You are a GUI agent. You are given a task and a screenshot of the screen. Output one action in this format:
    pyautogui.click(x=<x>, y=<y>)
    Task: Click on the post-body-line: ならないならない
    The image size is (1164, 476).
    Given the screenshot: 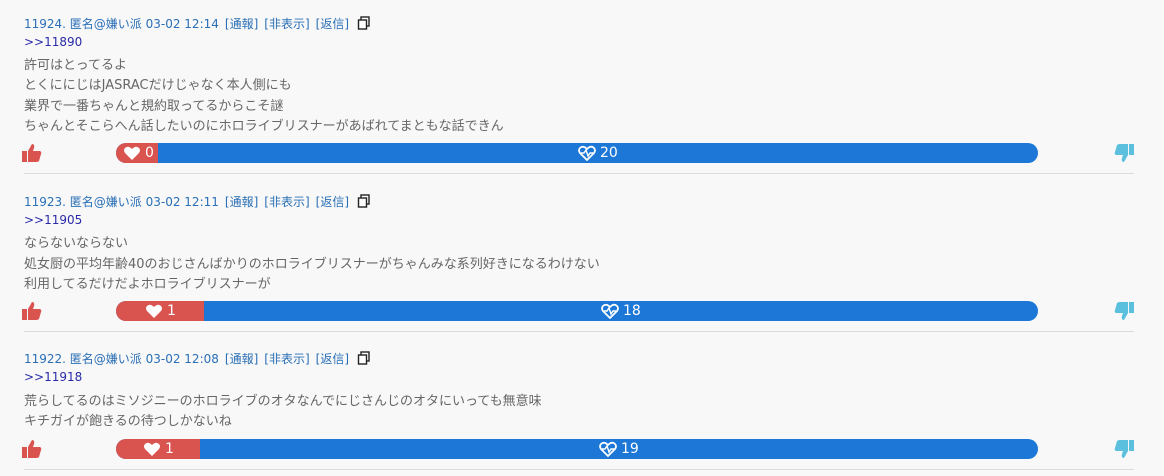 What is the action you would take?
    pyautogui.click(x=76, y=243)
    